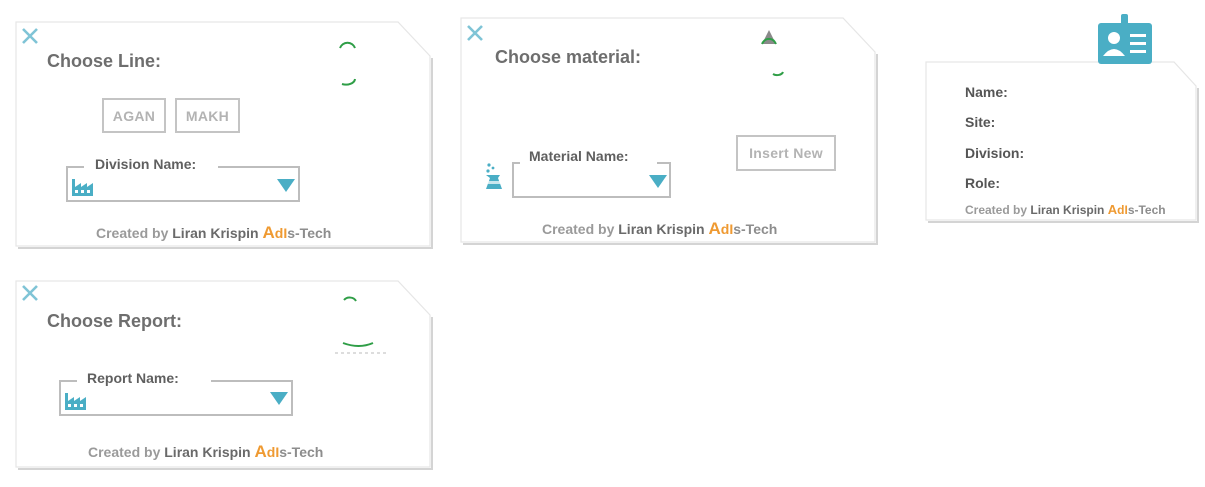 Image resolution: width=1205 pixels, height=487 pixels. Describe the element at coordinates (568, 57) in the screenshot. I see `card-title: Choose material:` at that location.